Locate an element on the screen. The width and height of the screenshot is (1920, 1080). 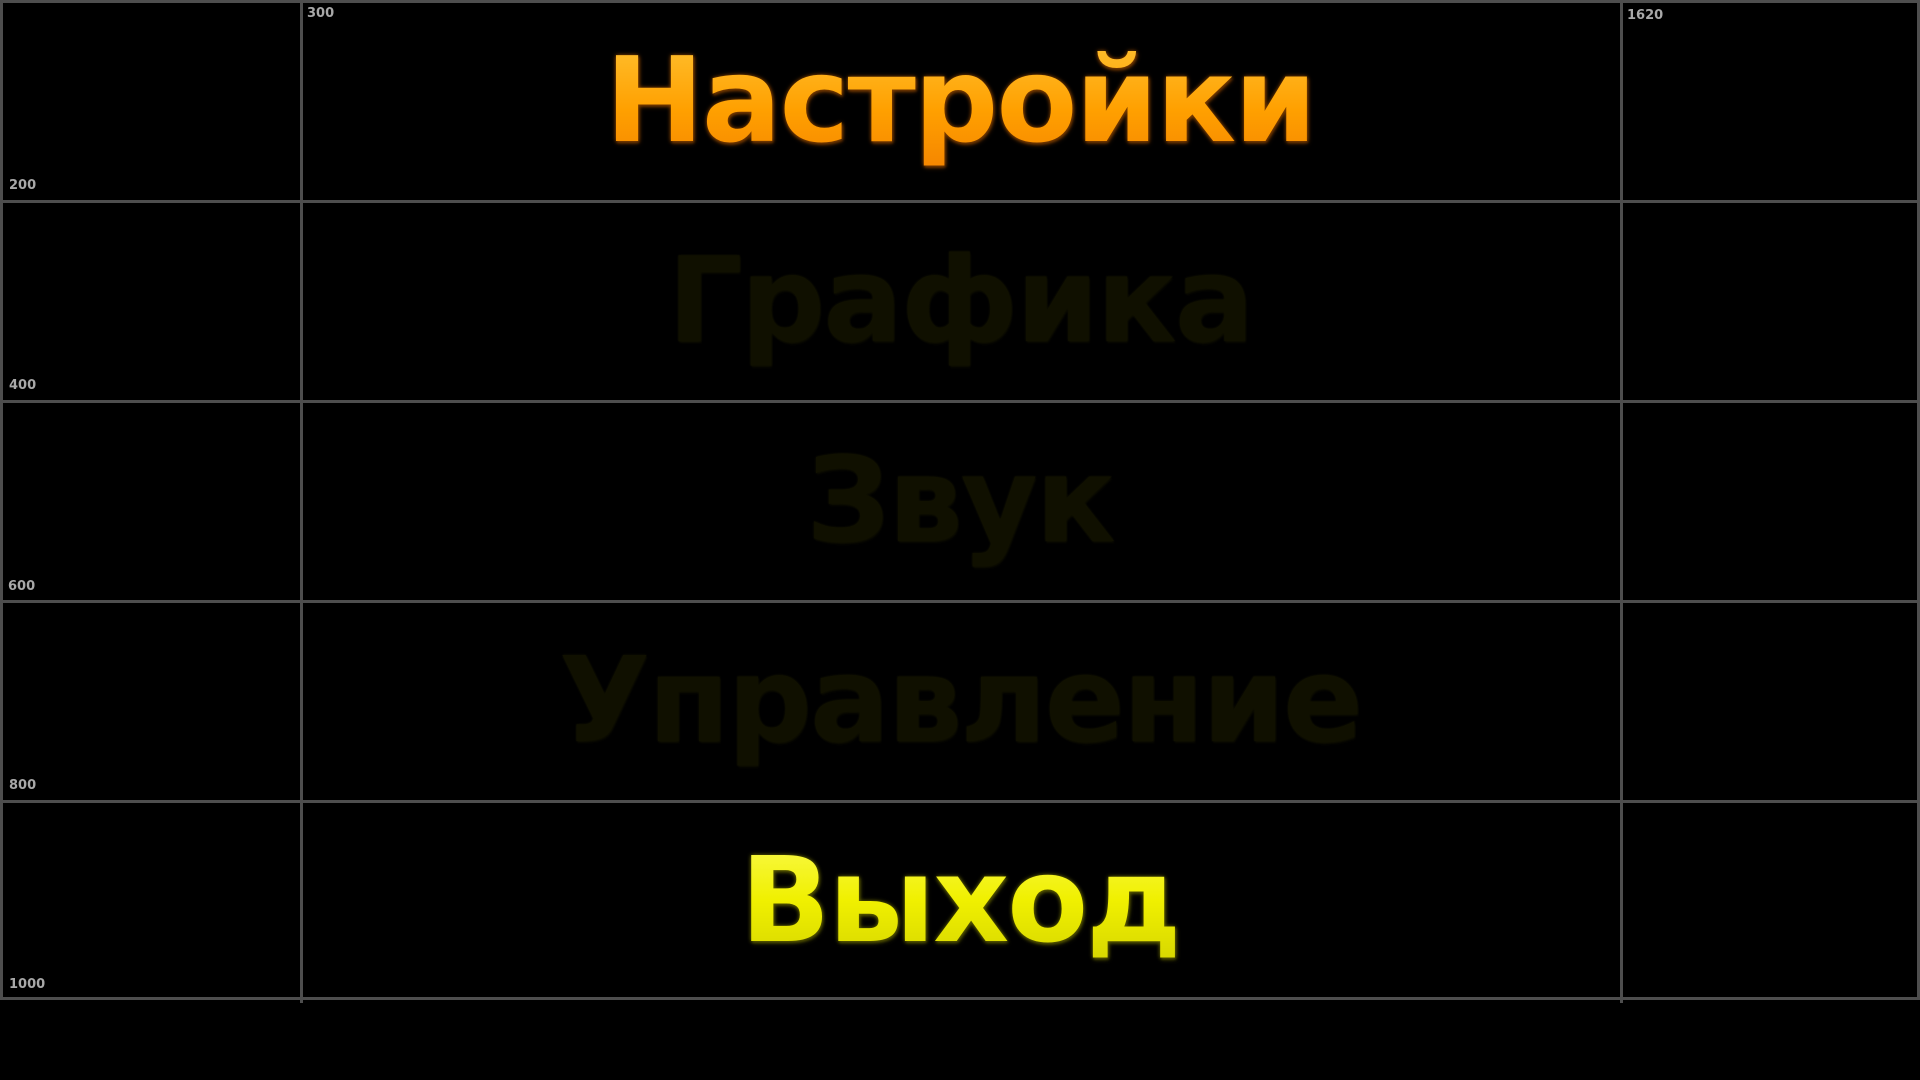
menu-item-graphics: Графика is located at coordinates (960, 300).